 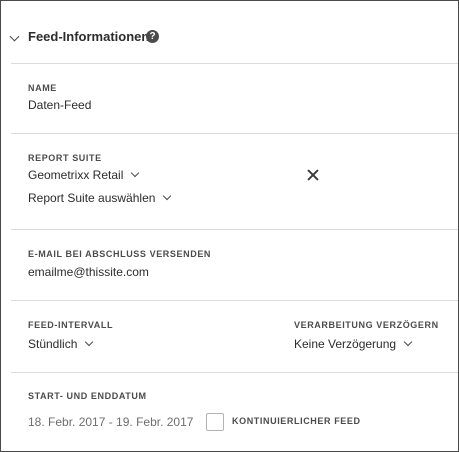 What do you see at coordinates (71, 325) in the screenshot?
I see `interval-label: FEED-INTERVALL` at bounding box center [71, 325].